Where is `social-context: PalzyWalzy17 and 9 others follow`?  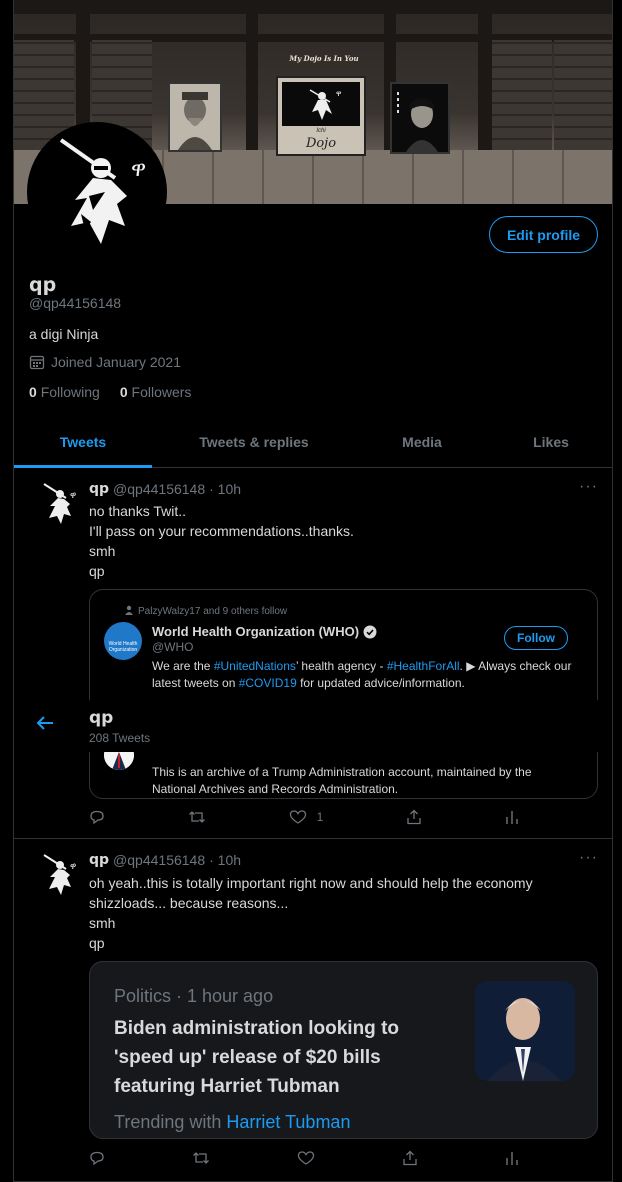 social-context: PalzyWalzy17 and 9 others follow is located at coordinates (213, 611).